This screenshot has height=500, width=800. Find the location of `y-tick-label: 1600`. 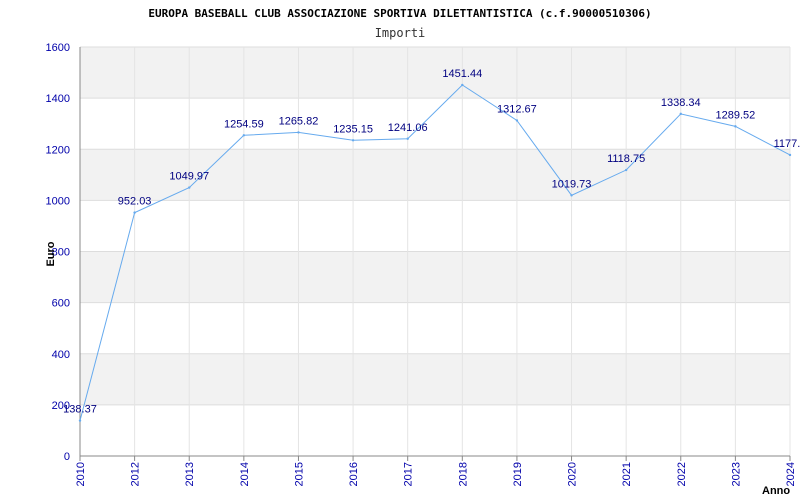

y-tick-label: 1600 is located at coordinates (58, 48).